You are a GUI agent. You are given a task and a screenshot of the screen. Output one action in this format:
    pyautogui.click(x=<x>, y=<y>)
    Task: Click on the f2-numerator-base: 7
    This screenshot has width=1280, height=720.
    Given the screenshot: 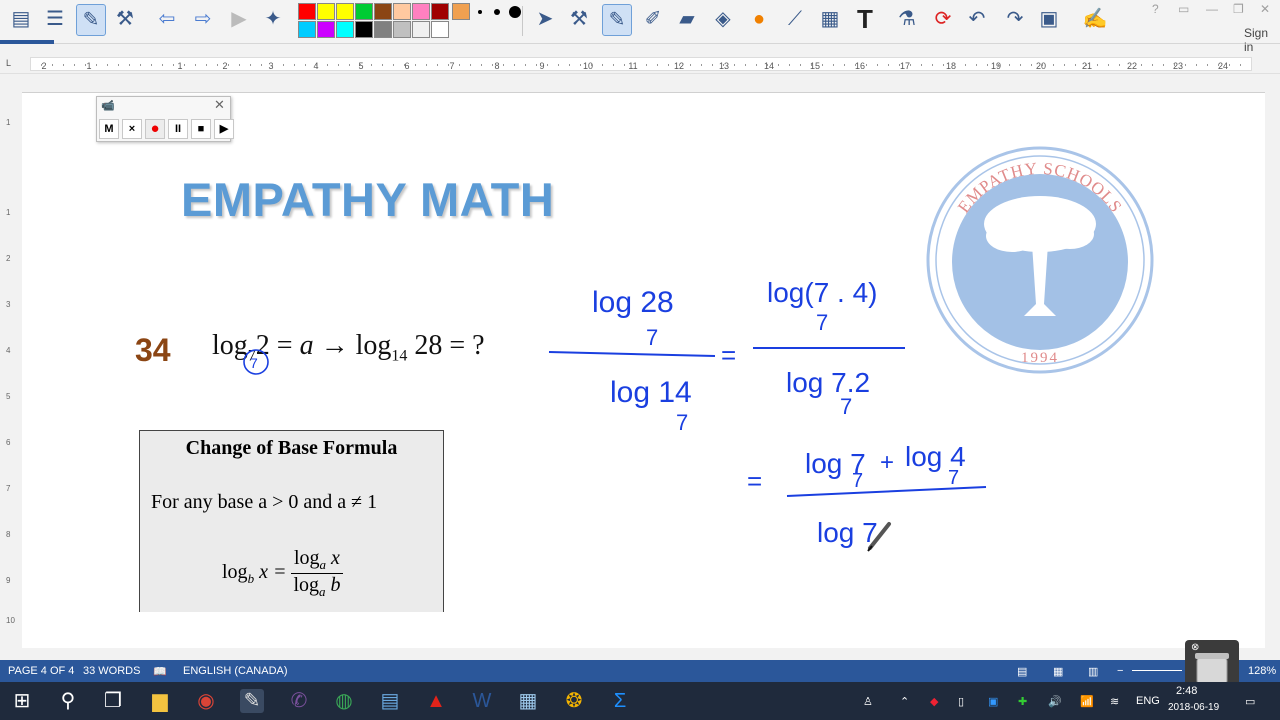 What is the action you would take?
    pyautogui.click(x=822, y=322)
    